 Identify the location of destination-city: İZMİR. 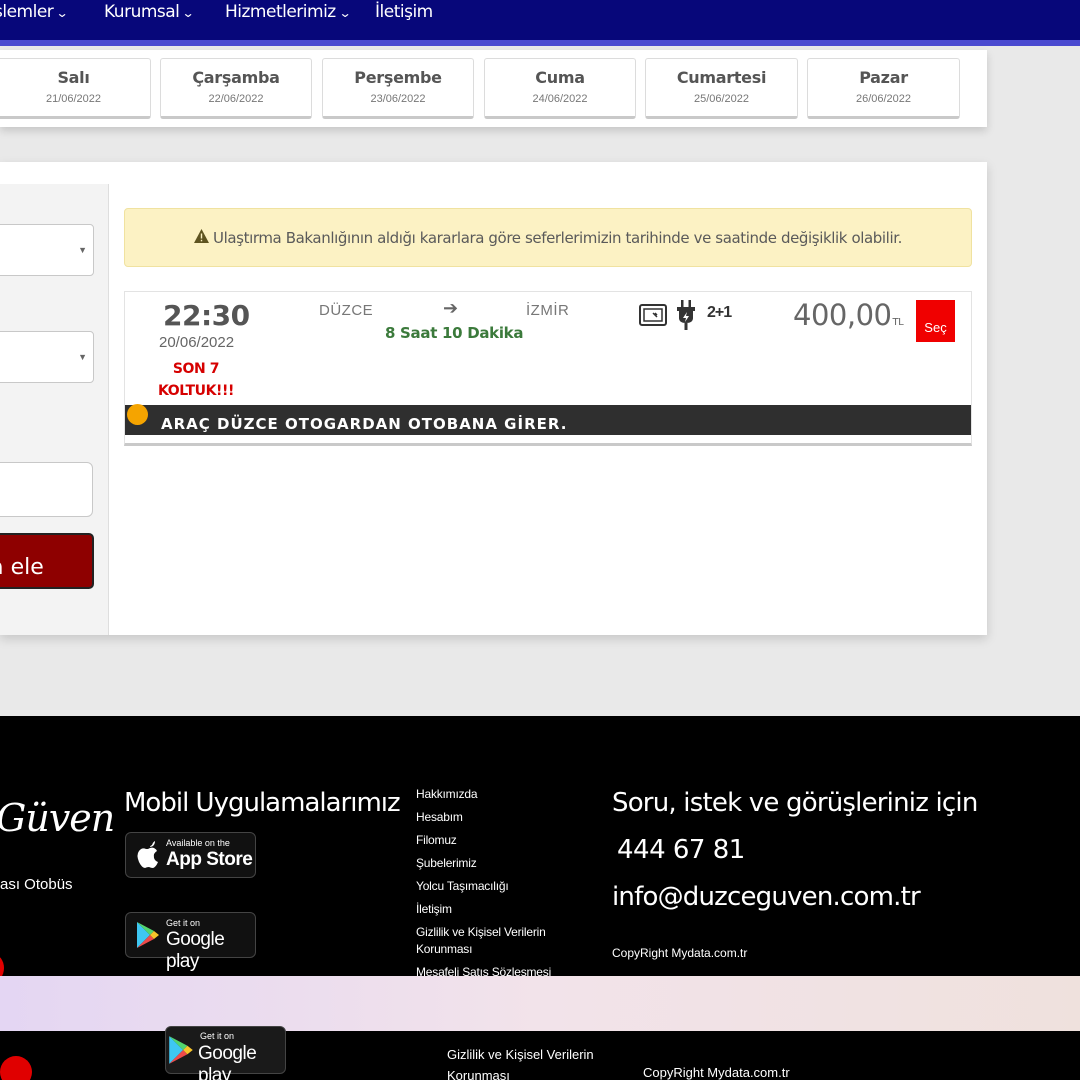
(548, 310).